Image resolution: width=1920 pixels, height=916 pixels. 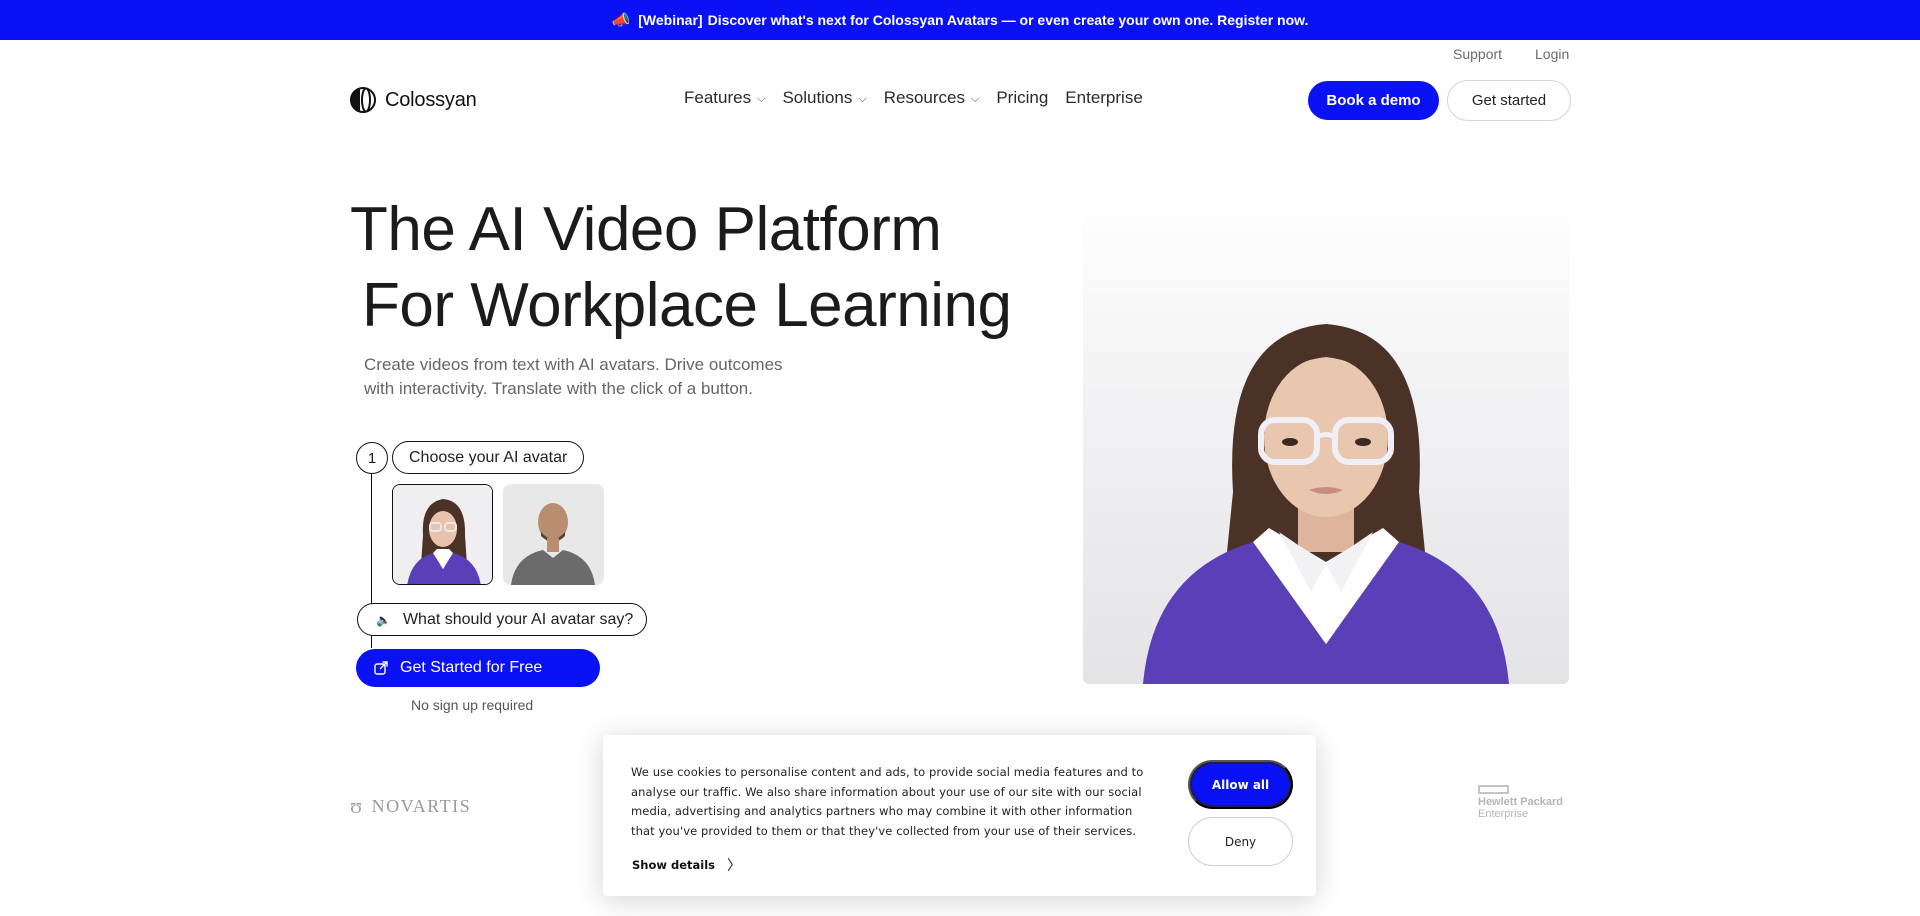 I want to click on avatar-script-input: 🔈 What should your AI avatar say?, so click(x=502, y=619).